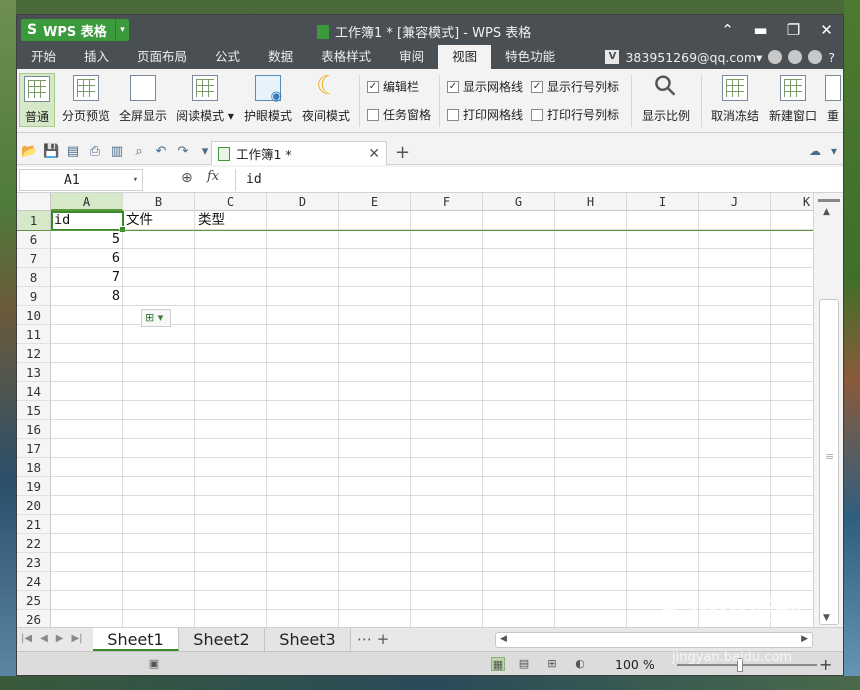  What do you see at coordinates (75, 30) in the screenshot?
I see `app-menu-button: S WPS 表格 ▾` at bounding box center [75, 30].